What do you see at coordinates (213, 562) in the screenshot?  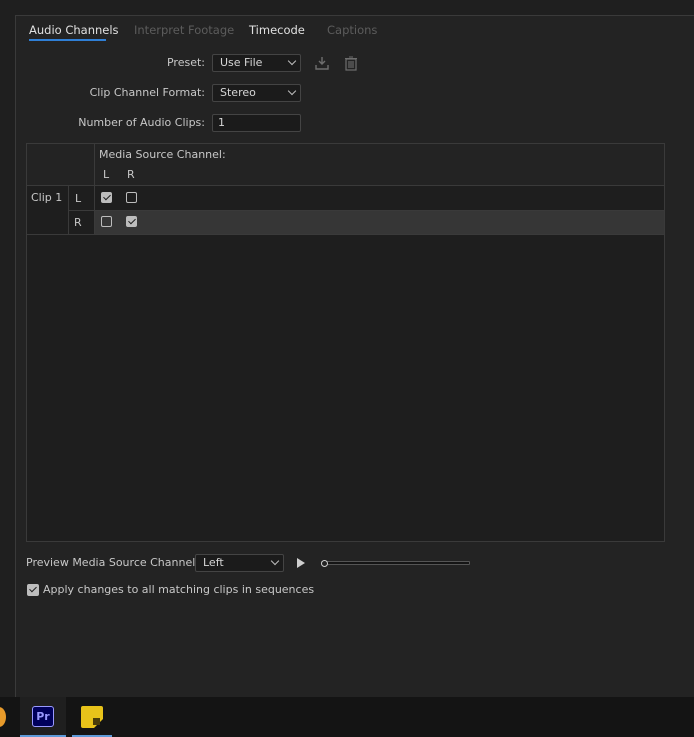 I see `preview-channel-value: Left` at bounding box center [213, 562].